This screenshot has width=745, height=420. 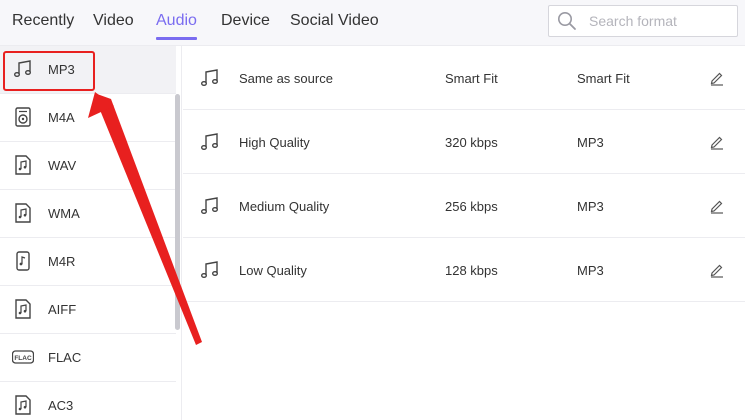 I want to click on sidebar-item-label: FLAC, so click(x=65, y=357).